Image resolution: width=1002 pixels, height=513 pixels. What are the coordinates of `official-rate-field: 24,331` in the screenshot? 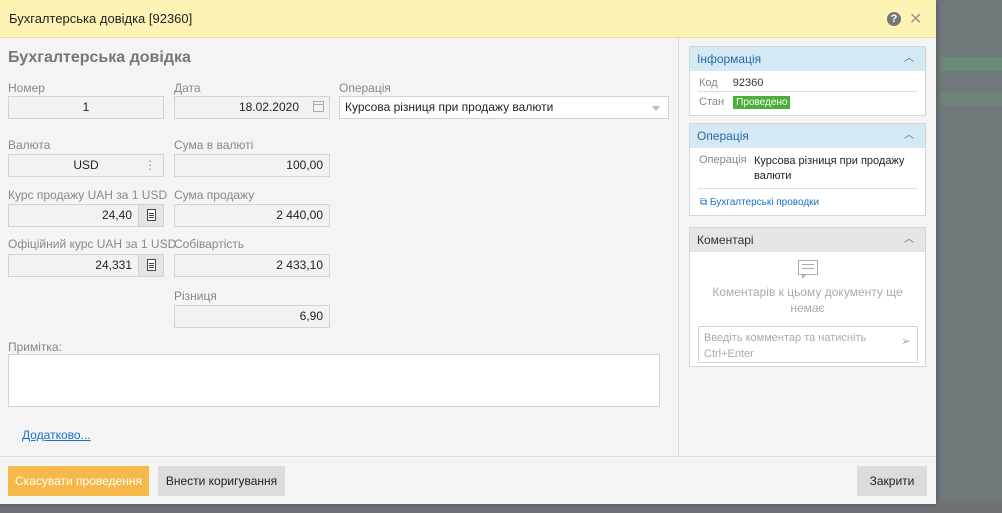 It's located at (73, 265).